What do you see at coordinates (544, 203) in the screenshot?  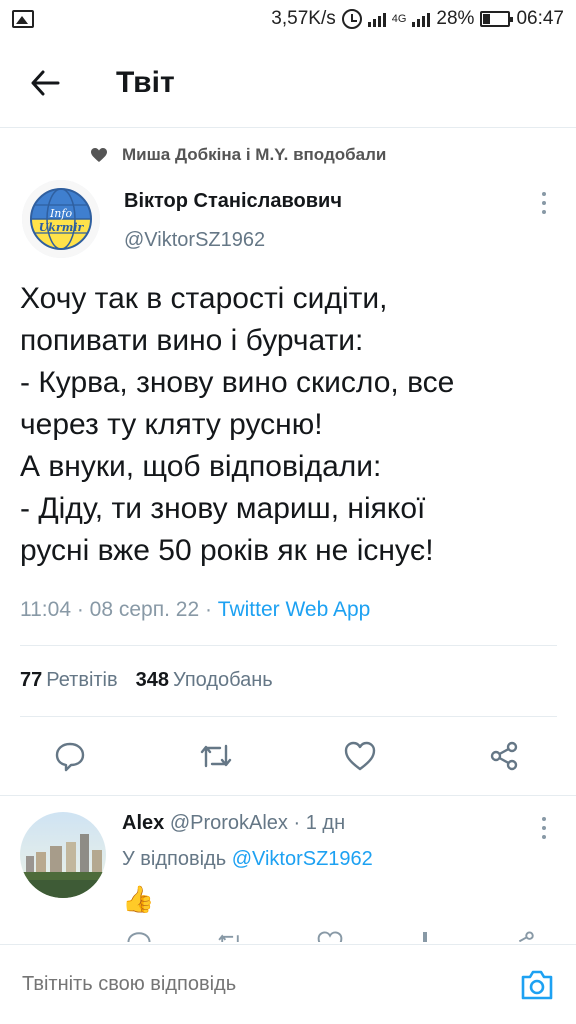 I see `more-options-button` at bounding box center [544, 203].